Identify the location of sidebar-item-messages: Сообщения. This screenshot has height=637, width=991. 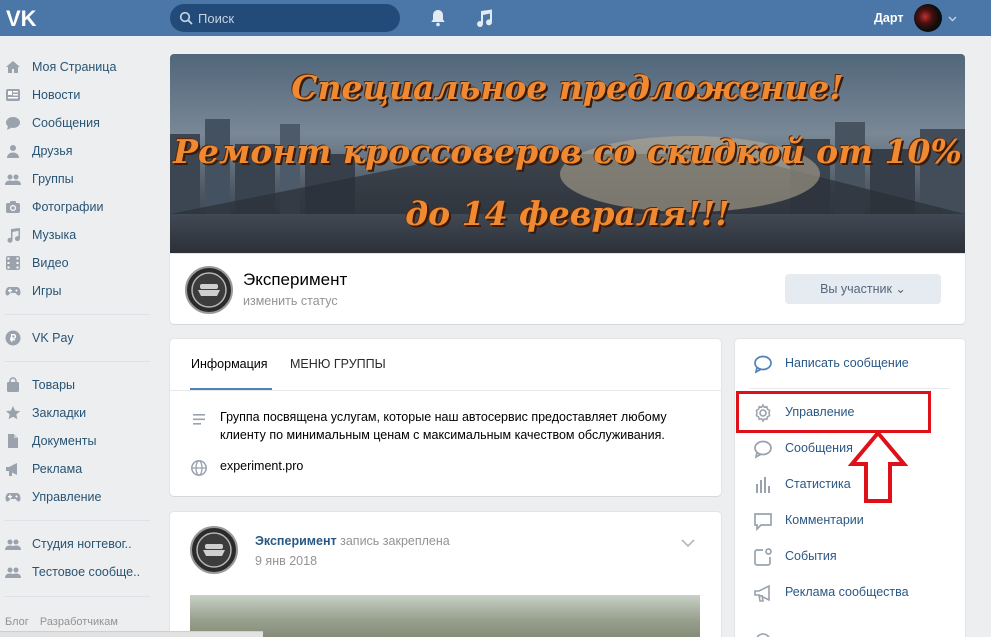
(80, 123).